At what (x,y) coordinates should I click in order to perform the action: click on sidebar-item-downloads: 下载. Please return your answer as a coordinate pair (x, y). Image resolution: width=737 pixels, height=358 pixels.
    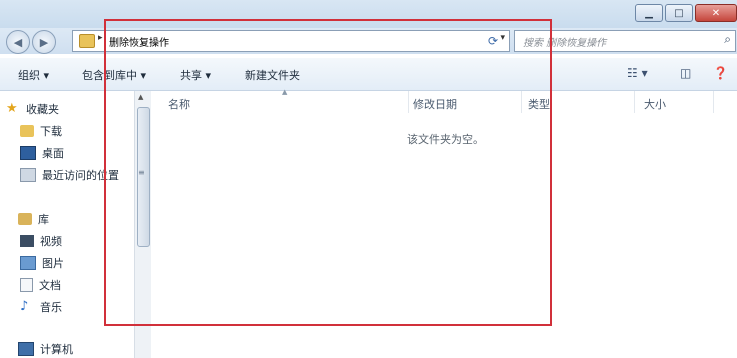
    Looking at the image, I should click on (41, 131).